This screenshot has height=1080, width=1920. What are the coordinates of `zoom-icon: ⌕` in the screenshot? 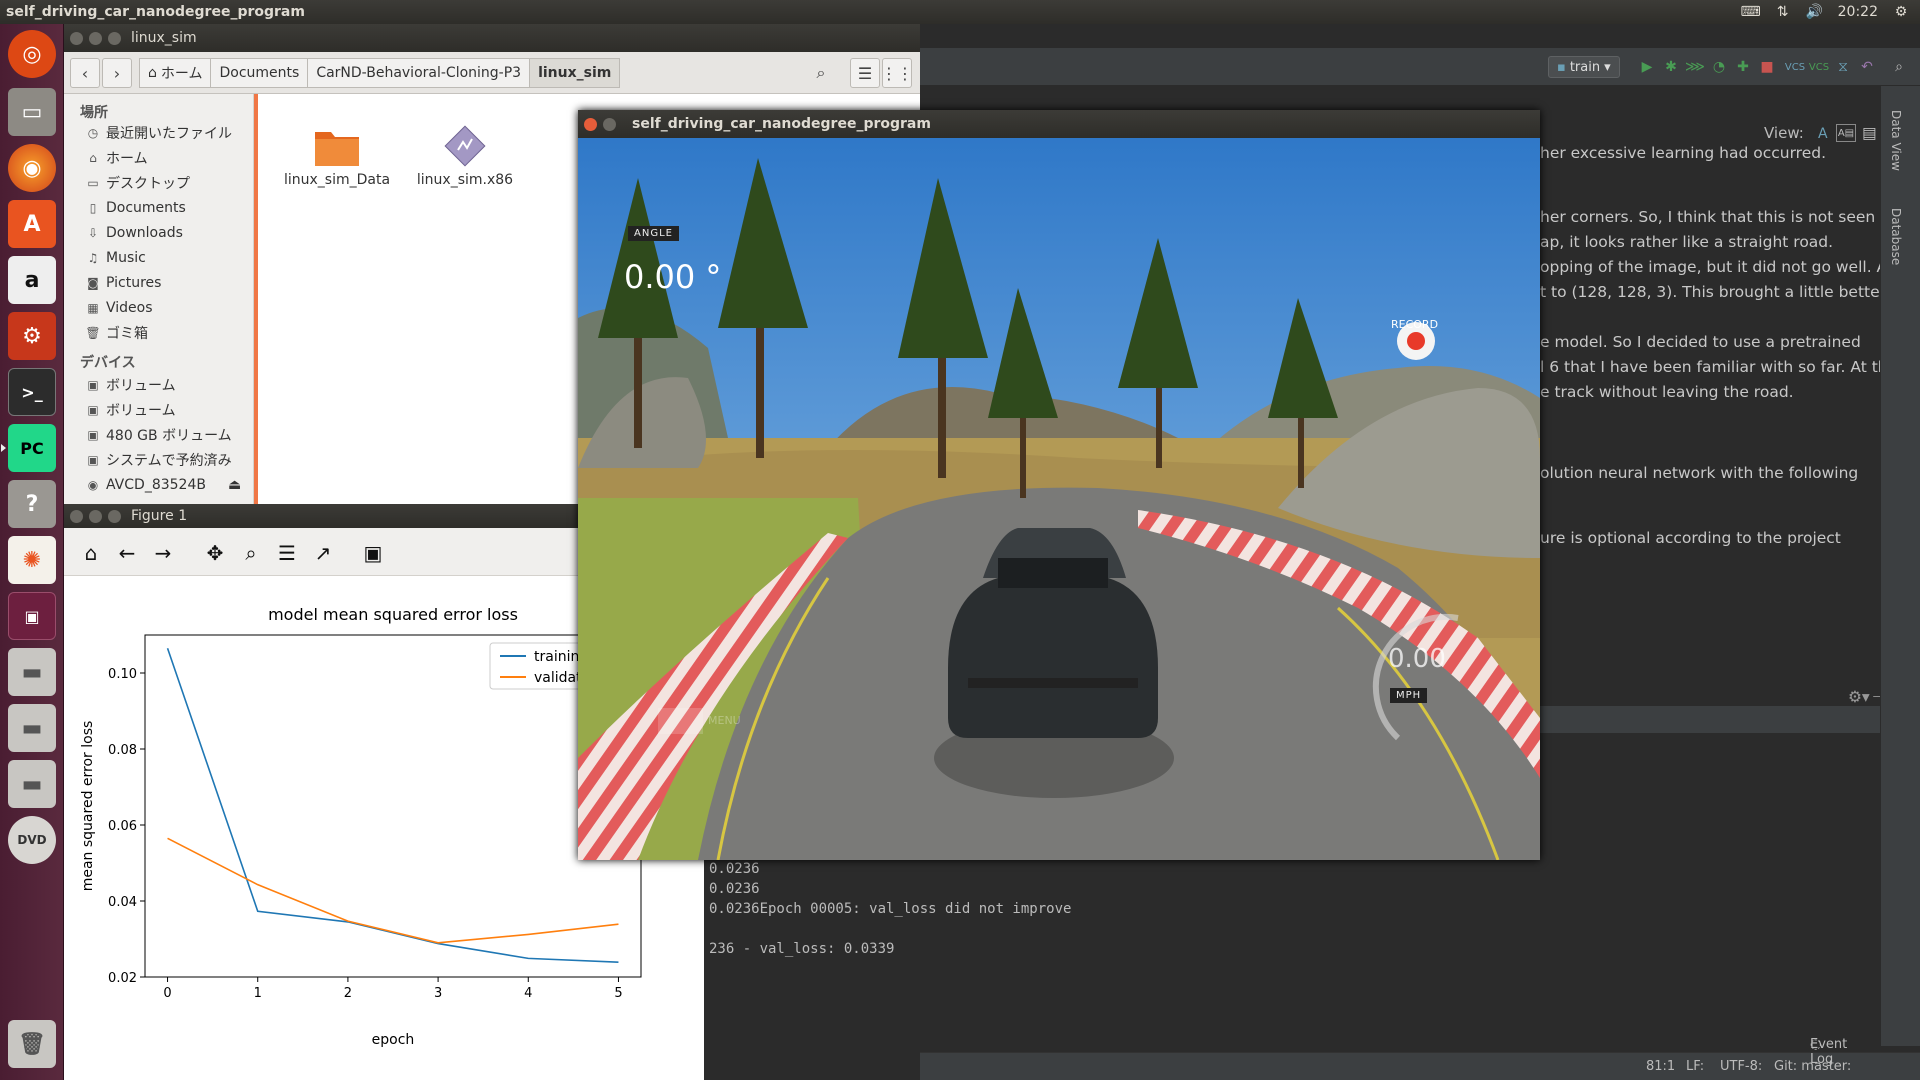 It's located at (251, 553).